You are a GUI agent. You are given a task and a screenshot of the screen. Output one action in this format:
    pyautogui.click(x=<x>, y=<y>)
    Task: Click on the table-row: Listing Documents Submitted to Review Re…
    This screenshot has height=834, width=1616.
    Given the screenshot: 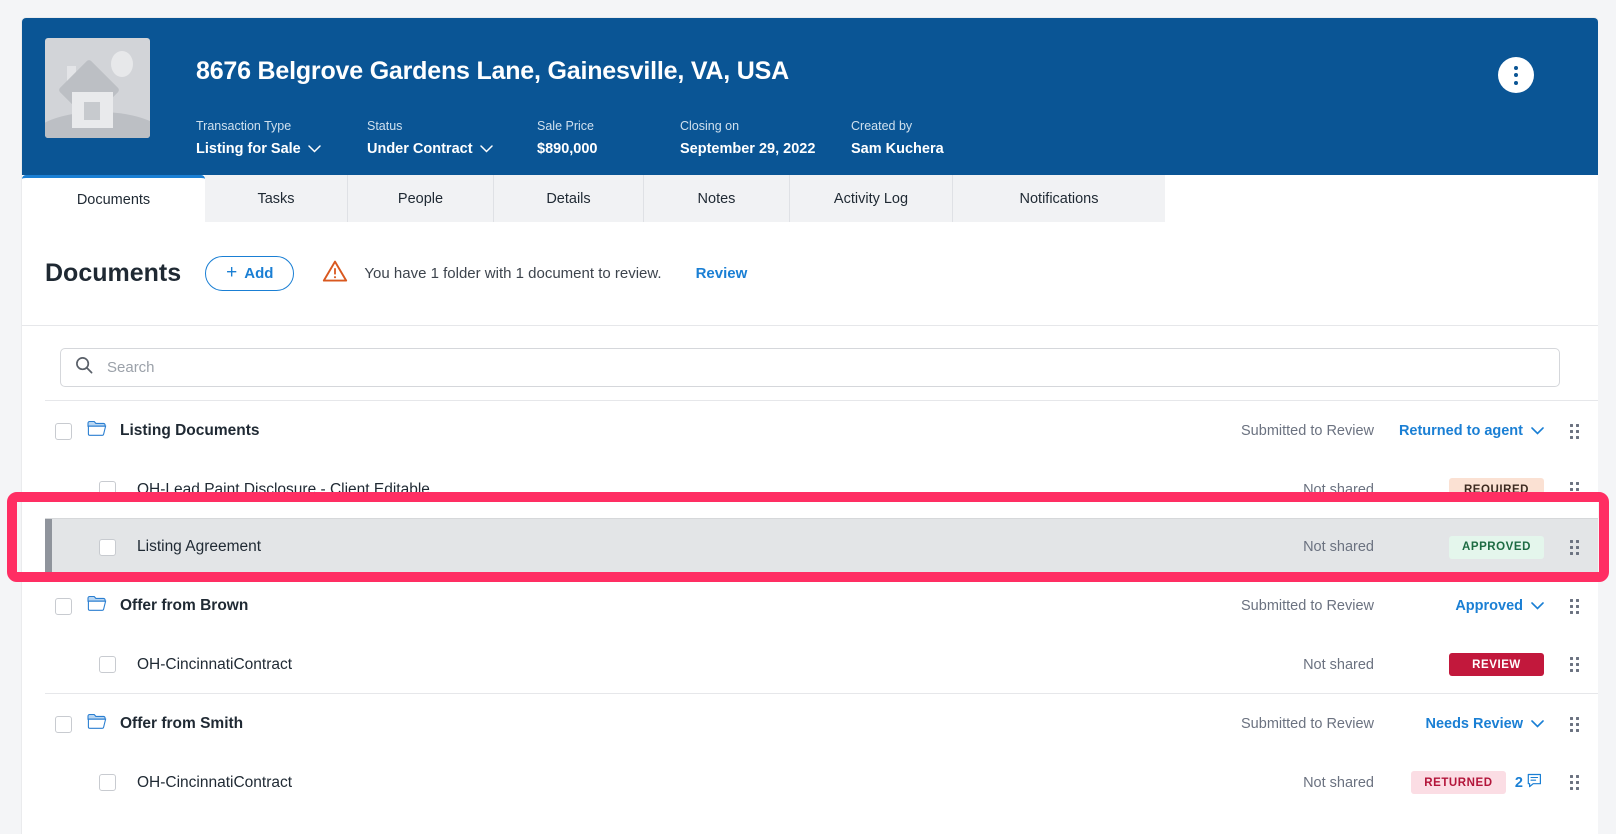 What is the action you would take?
    pyautogui.click(x=821, y=430)
    